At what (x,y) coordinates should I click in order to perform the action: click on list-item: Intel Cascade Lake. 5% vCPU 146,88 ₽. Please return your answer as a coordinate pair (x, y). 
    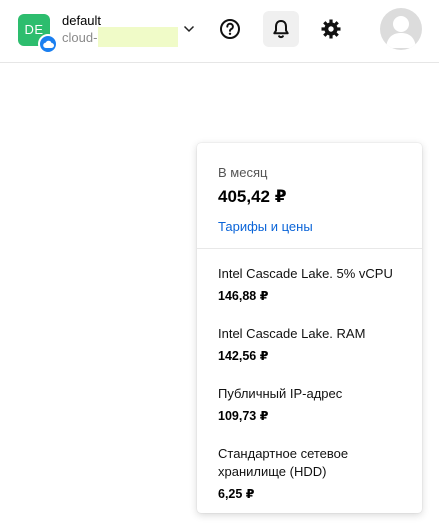
    Looking at the image, I should click on (313, 284).